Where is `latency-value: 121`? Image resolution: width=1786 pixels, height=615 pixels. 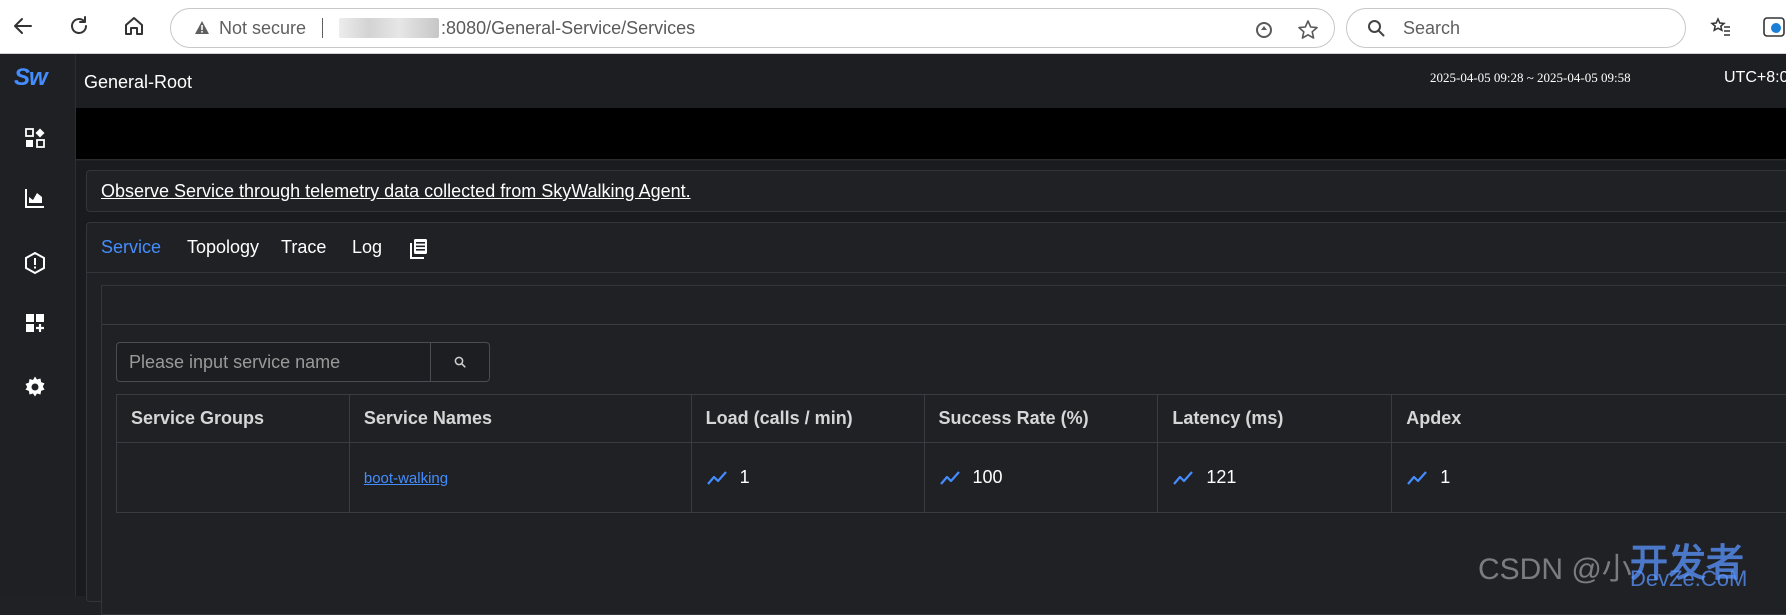
latency-value: 121 is located at coordinates (1221, 477).